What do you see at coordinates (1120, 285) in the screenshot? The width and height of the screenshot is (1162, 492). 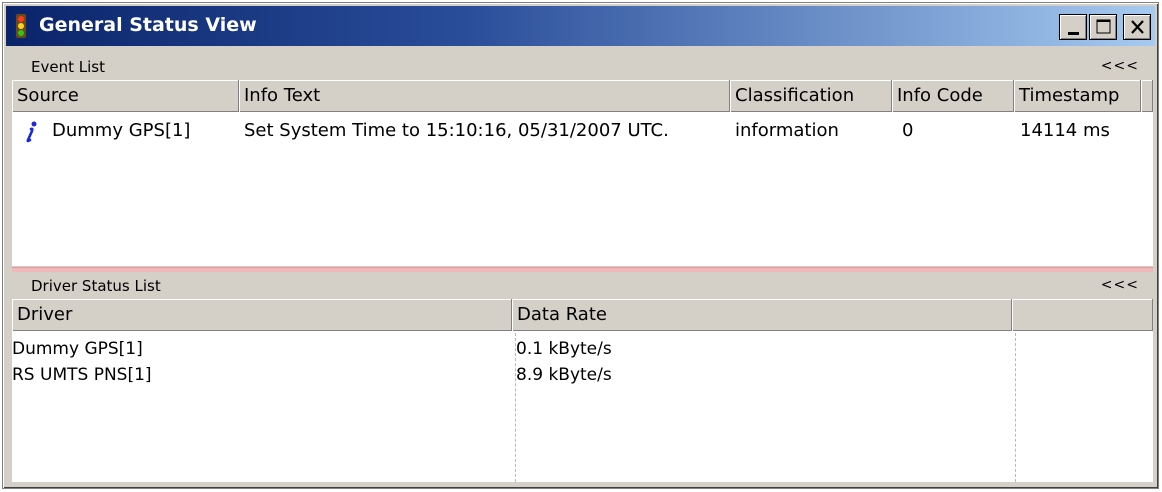 I see `driver-status-list-collapse-button: <<<` at bounding box center [1120, 285].